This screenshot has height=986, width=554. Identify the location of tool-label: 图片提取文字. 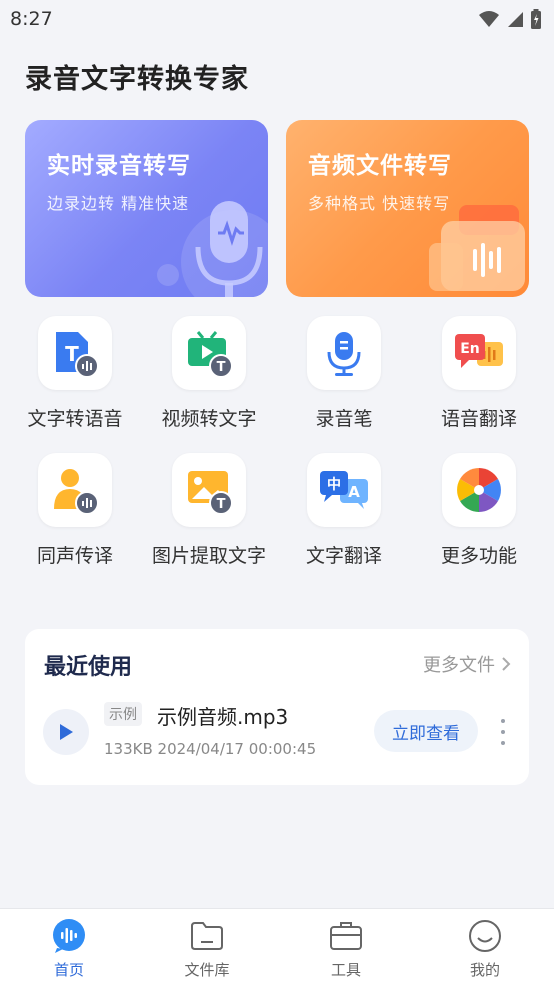
(208, 556).